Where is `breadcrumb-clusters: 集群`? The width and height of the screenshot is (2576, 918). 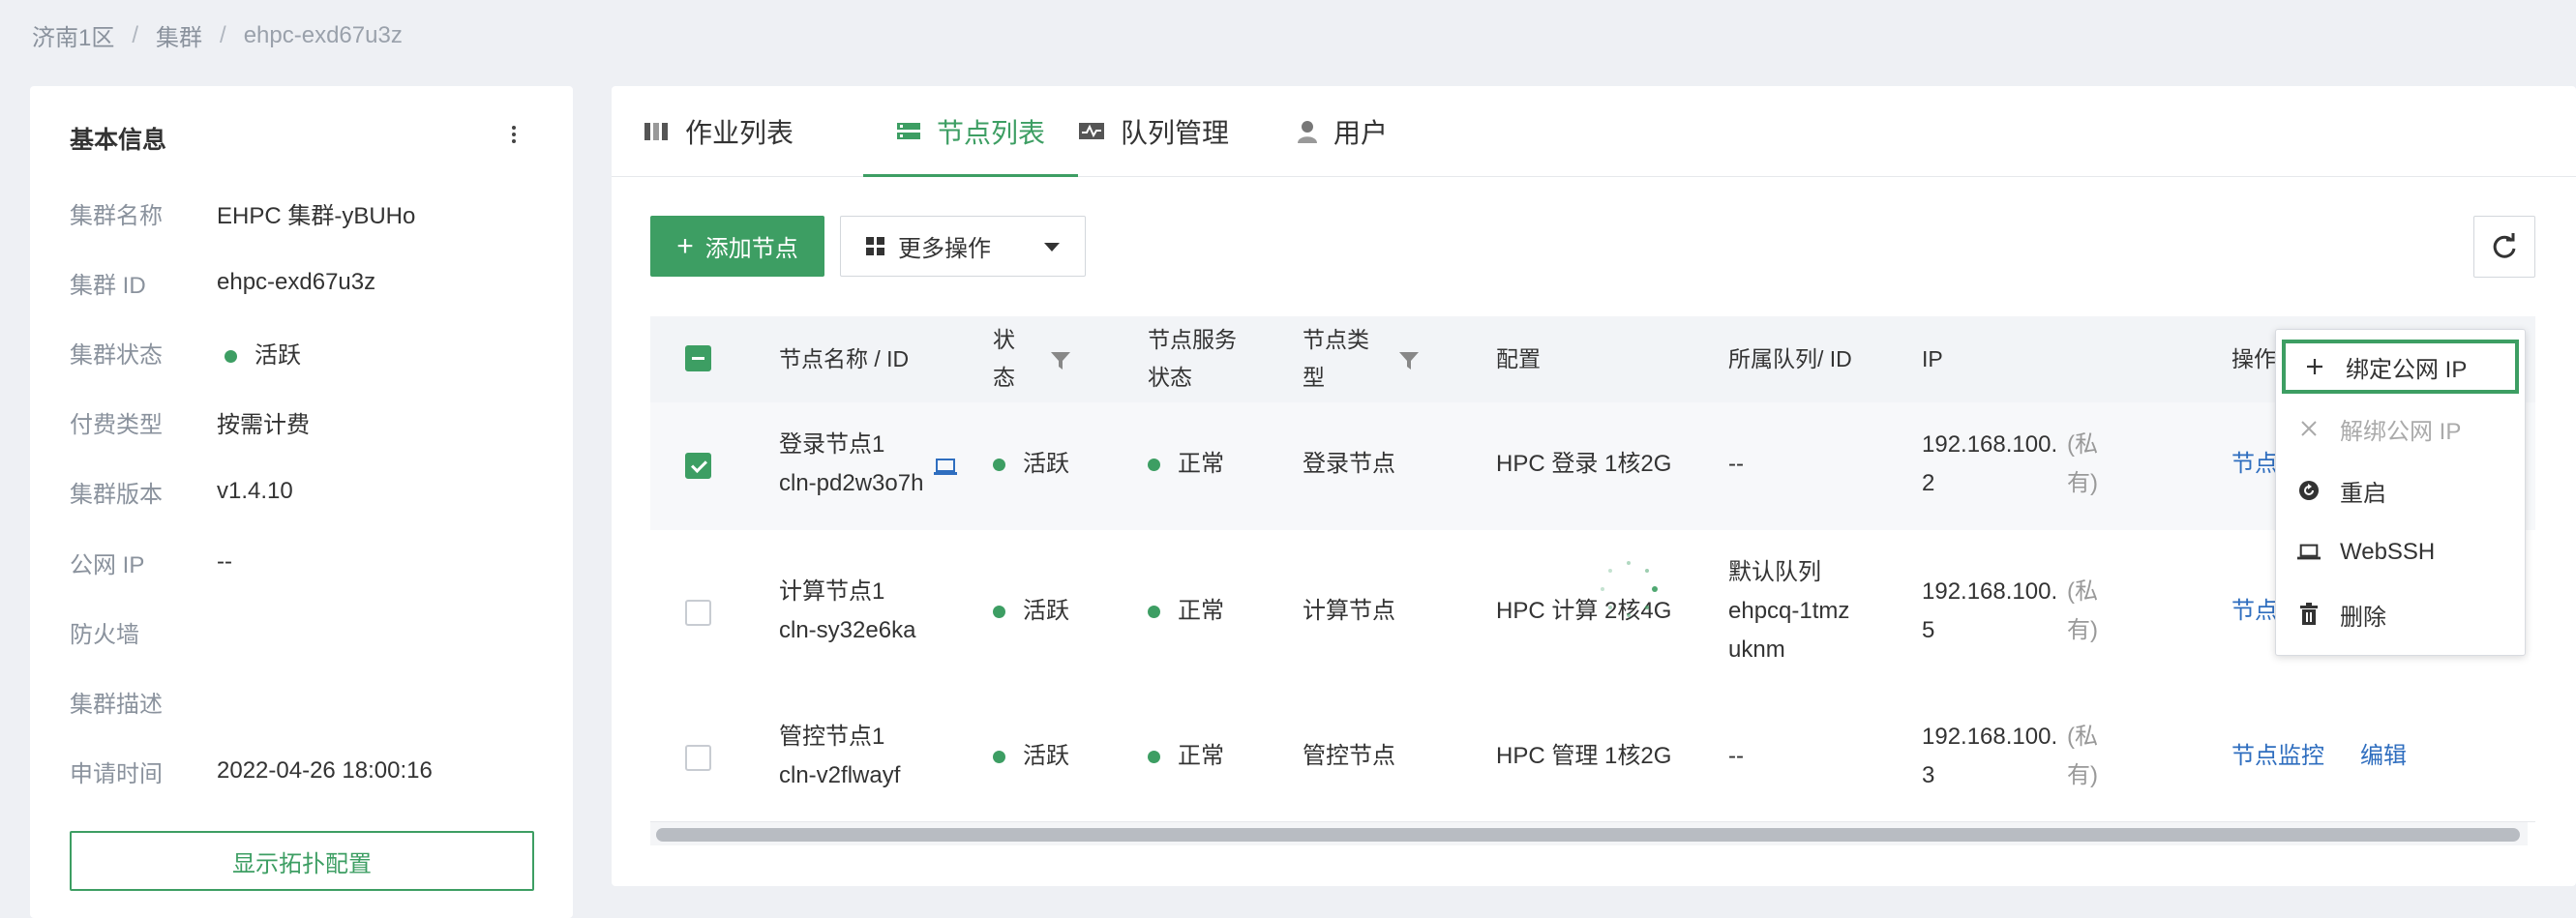 breadcrumb-clusters: 集群 is located at coordinates (179, 35).